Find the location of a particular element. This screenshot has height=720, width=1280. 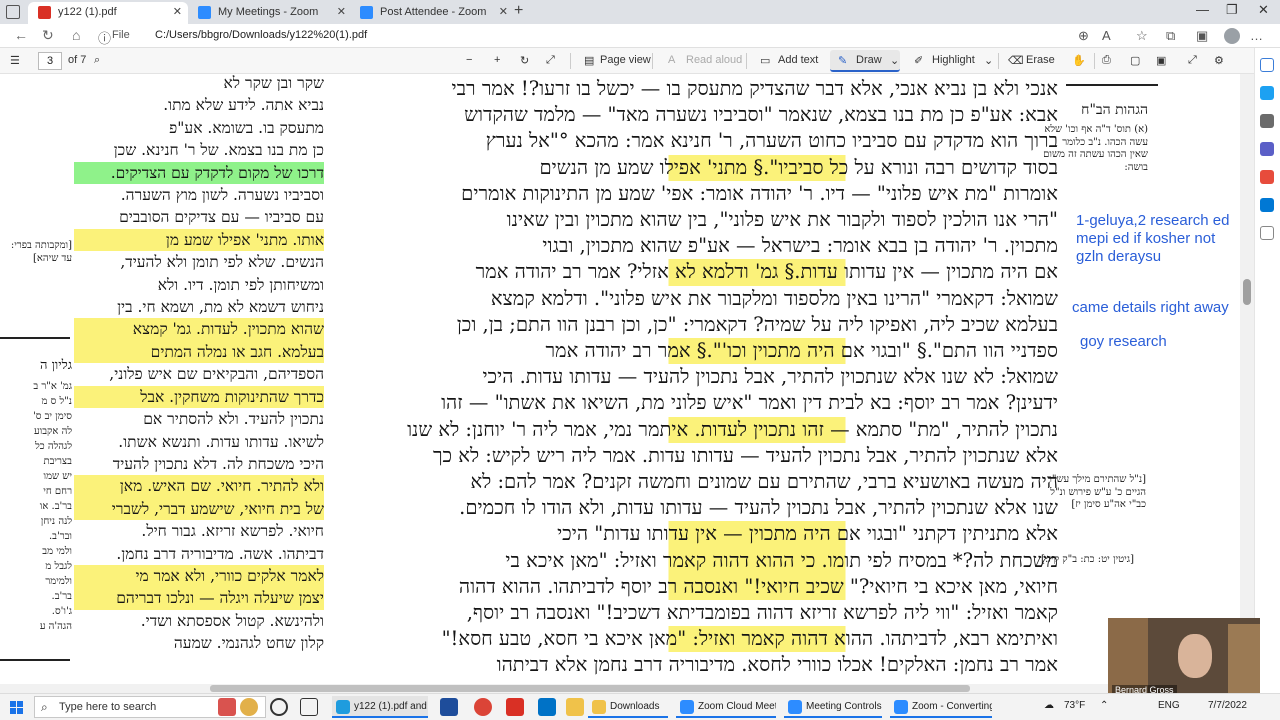

zoom-icon: ⊕ is located at coordinates (1083, 36).